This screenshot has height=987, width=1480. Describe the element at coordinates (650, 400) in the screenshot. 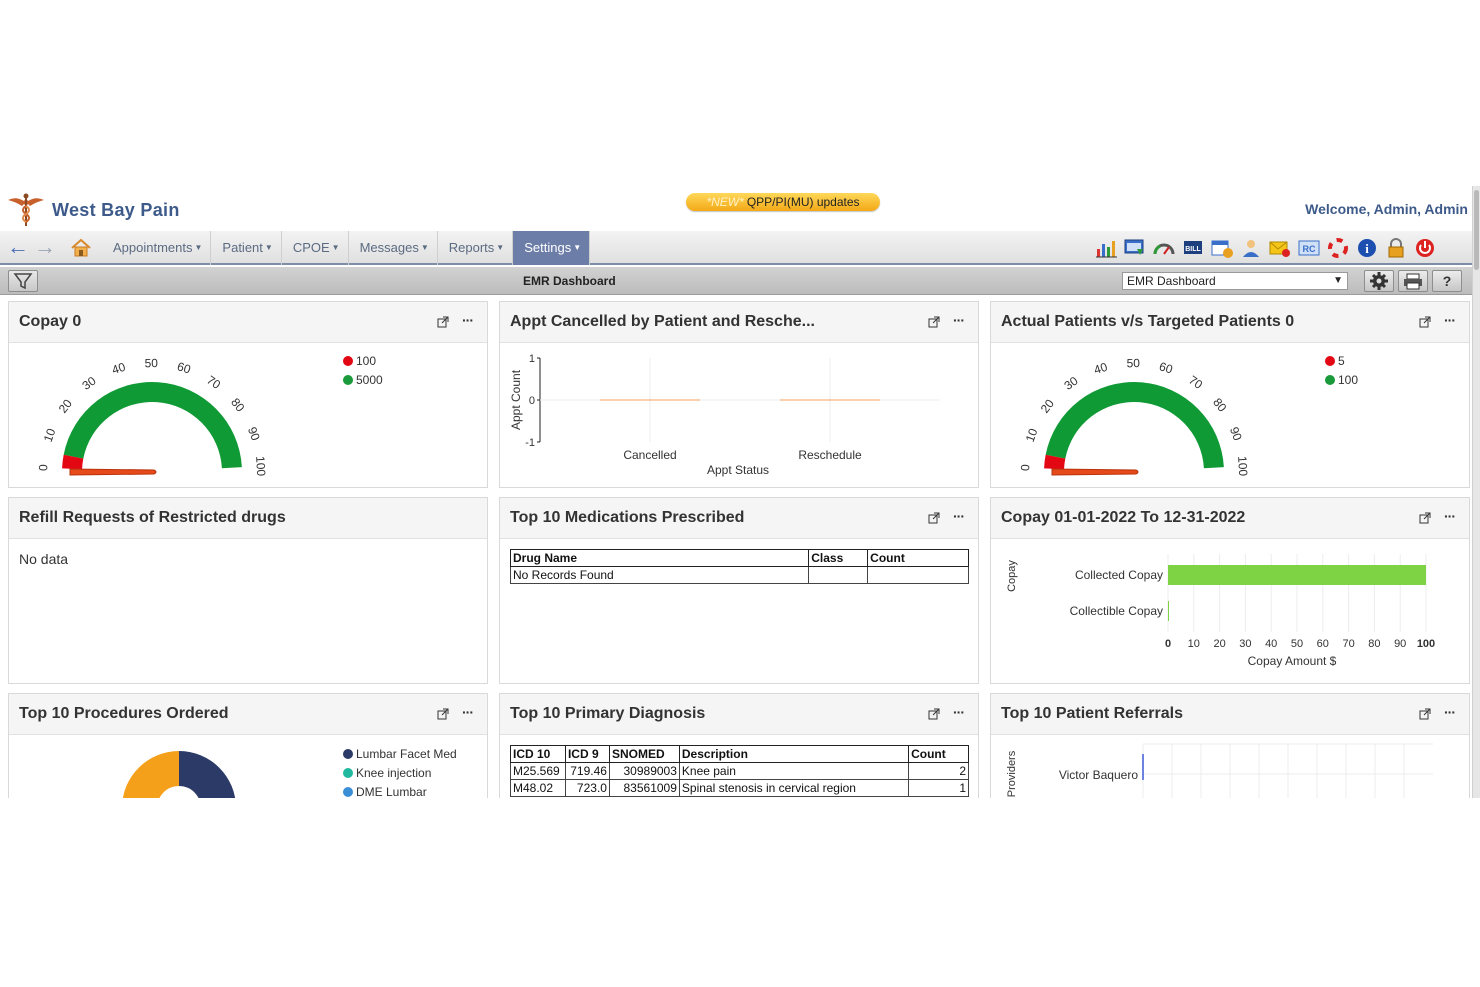

I see `bar-cancelled` at that location.